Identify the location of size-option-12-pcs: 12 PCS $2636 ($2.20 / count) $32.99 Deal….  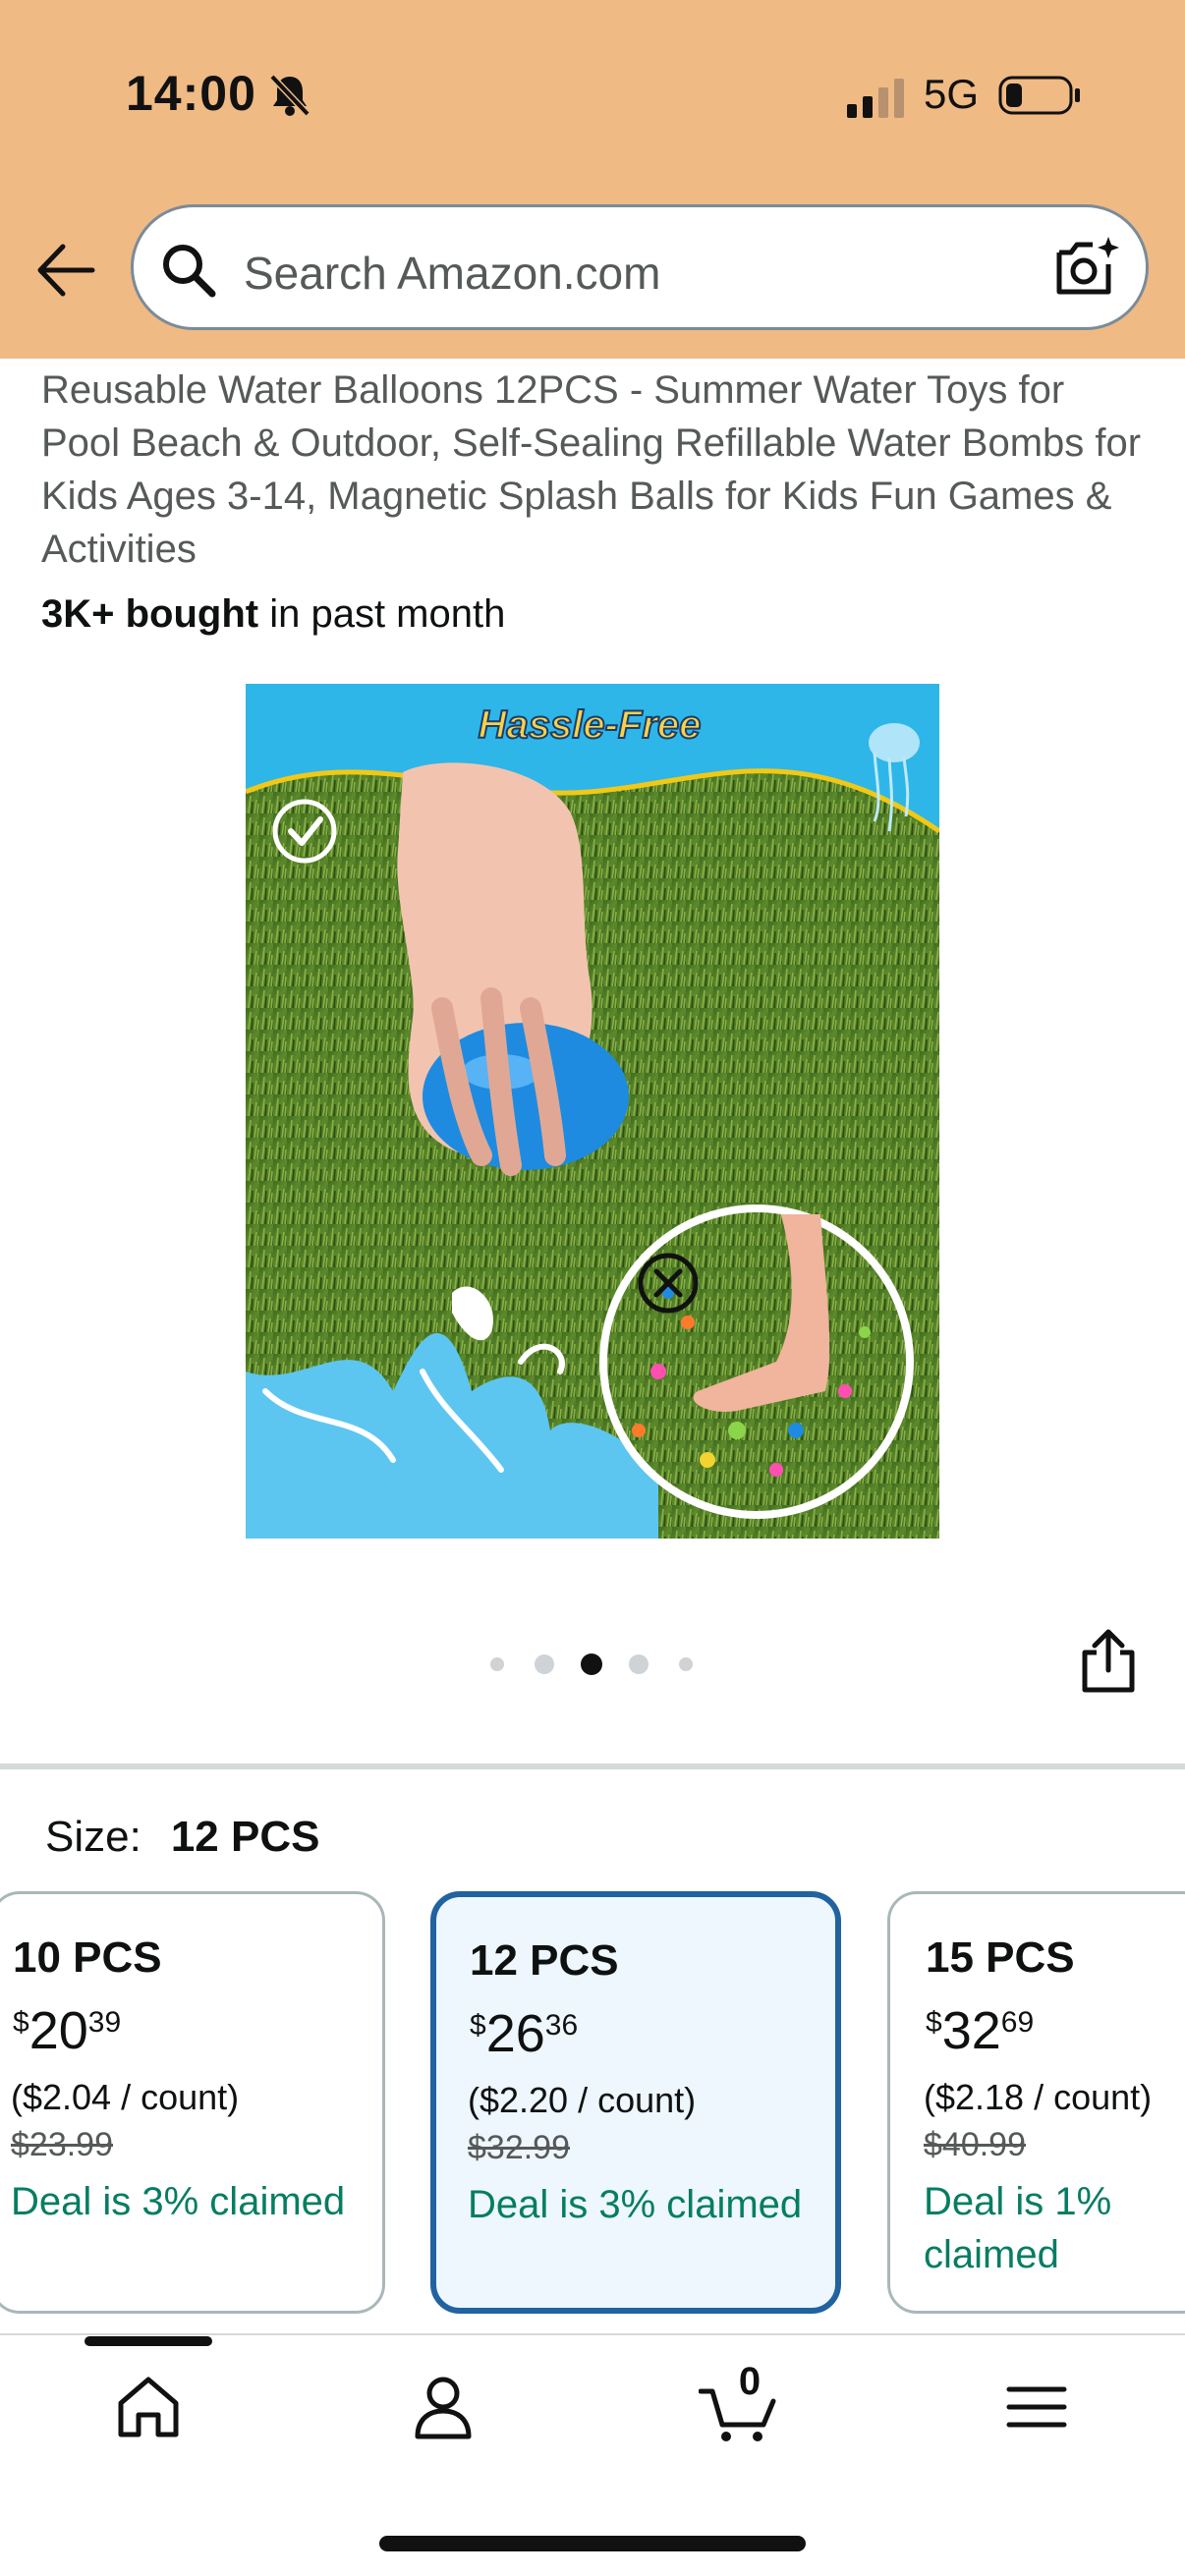
(635, 2102).